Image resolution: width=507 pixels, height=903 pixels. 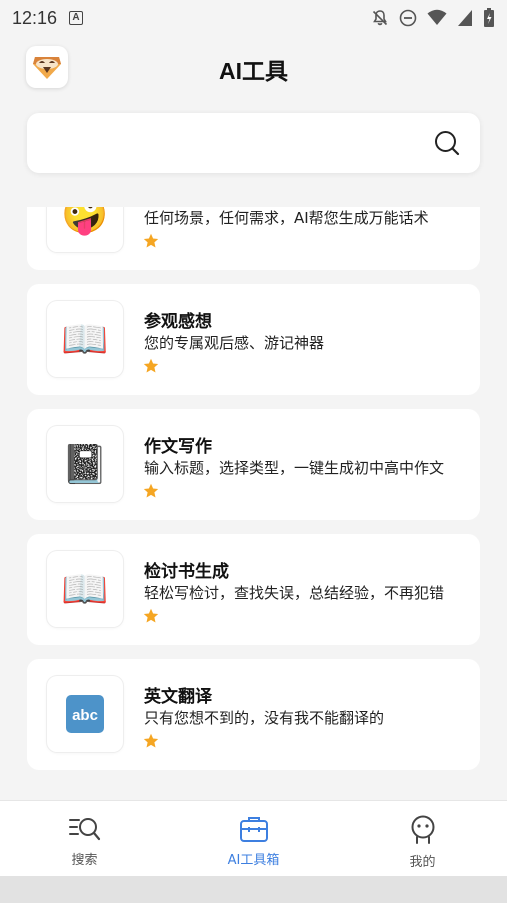 I want to click on nav-item-ai-toolbox: AI工具箱, so click(x=253, y=838).